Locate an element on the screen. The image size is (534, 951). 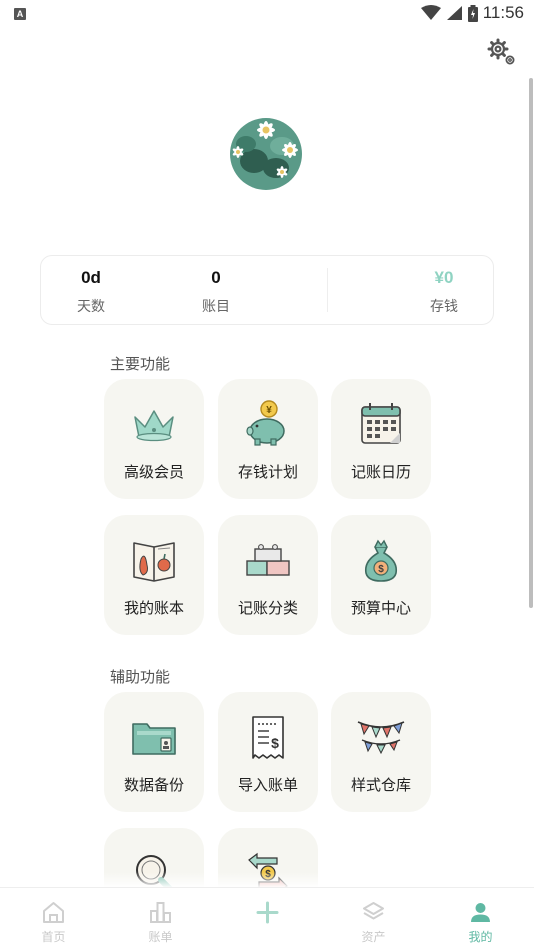
bunting-flags-icon is located at coordinates (381, 738).